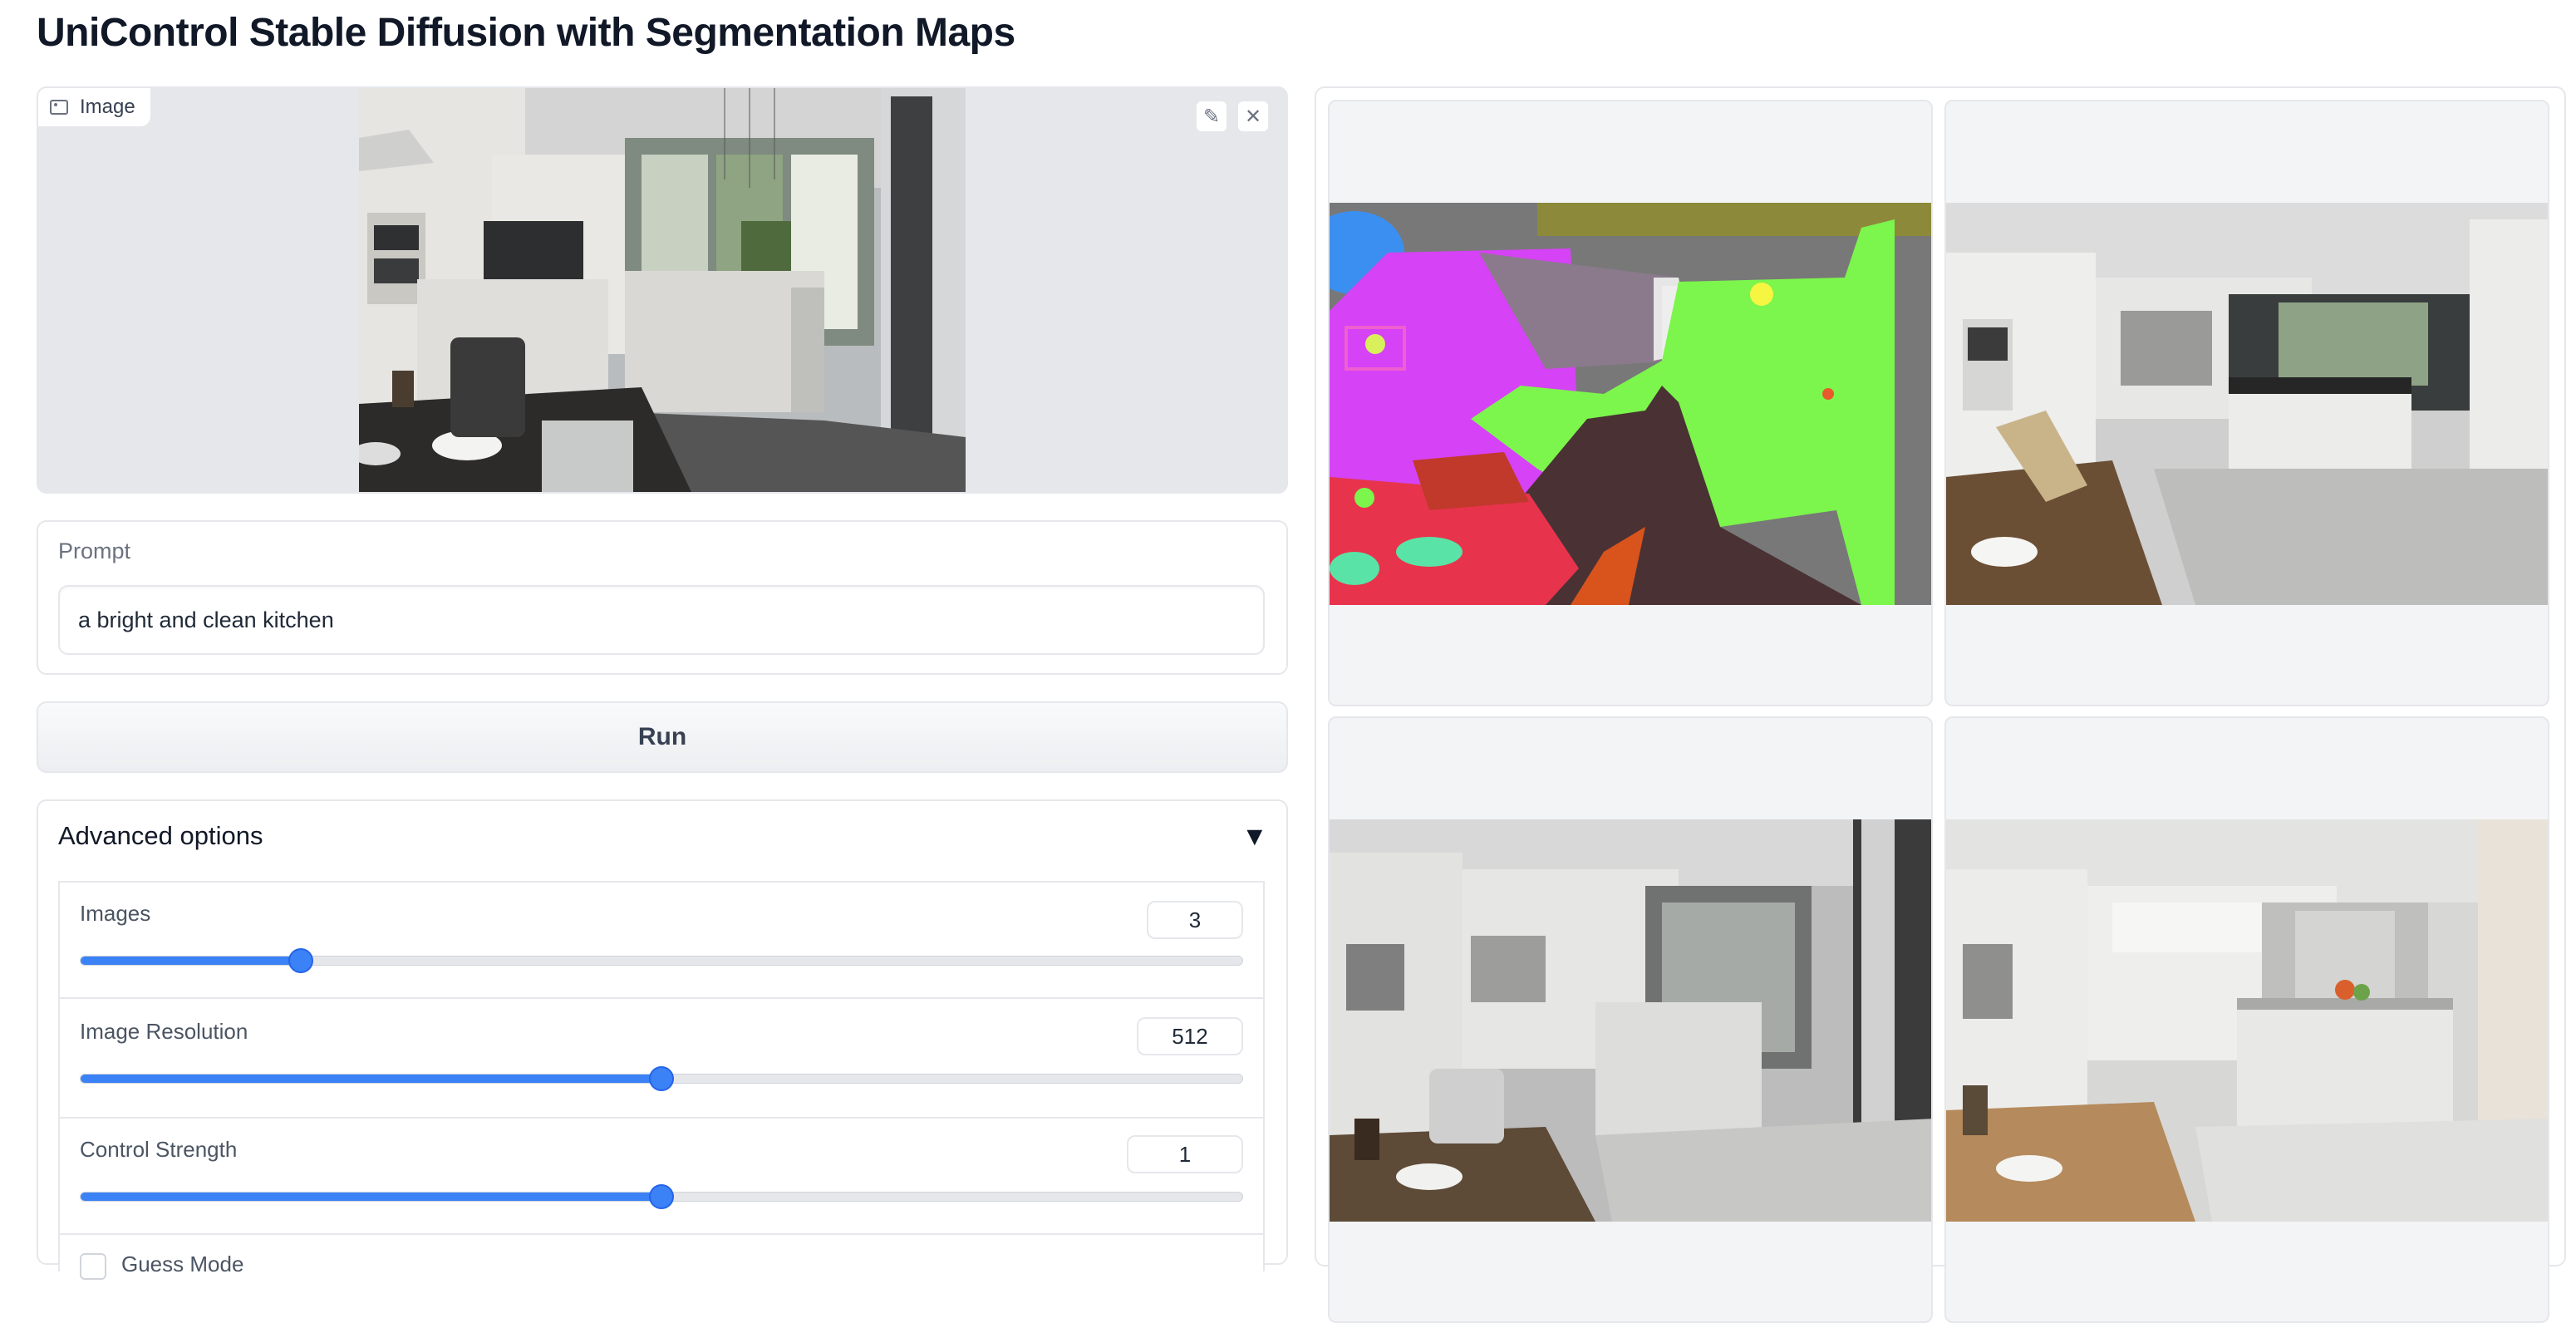 This screenshot has height=1323, width=2576. Describe the element at coordinates (107, 107) in the screenshot. I see `image-label-text: Image` at that location.